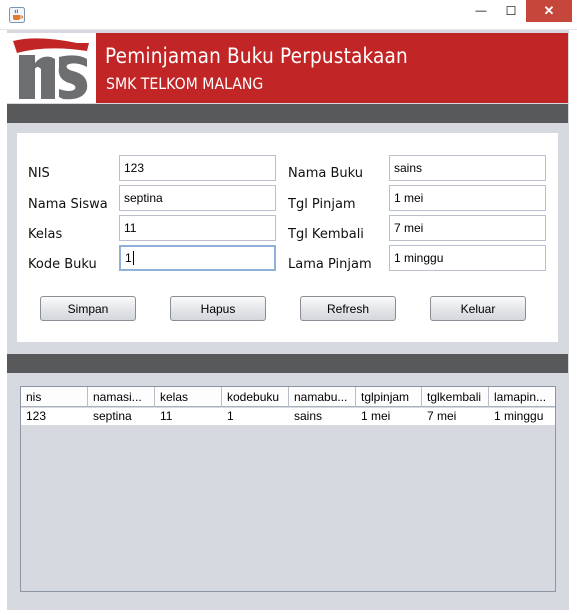 The height and width of the screenshot is (615, 577). What do you see at coordinates (330, 264) in the screenshot?
I see `lama-pinjam-label: Lama Pinjam` at bounding box center [330, 264].